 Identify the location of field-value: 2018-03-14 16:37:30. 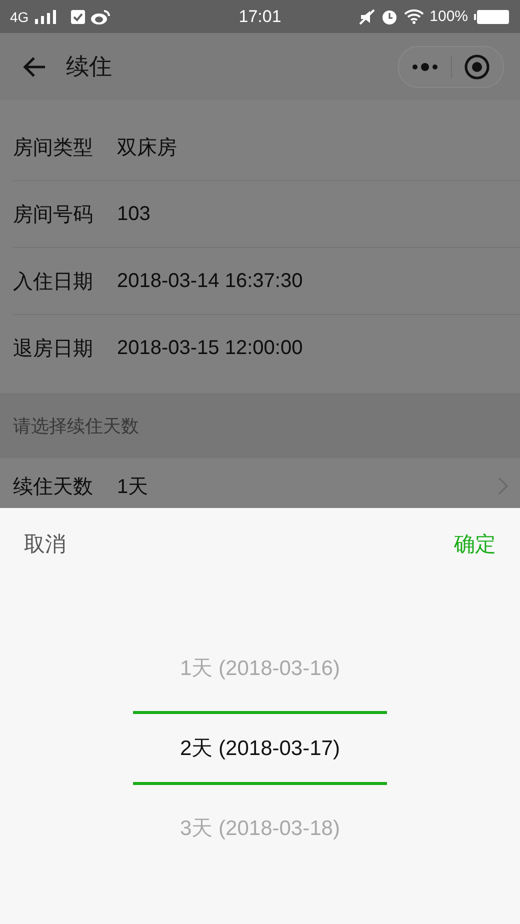
(210, 281).